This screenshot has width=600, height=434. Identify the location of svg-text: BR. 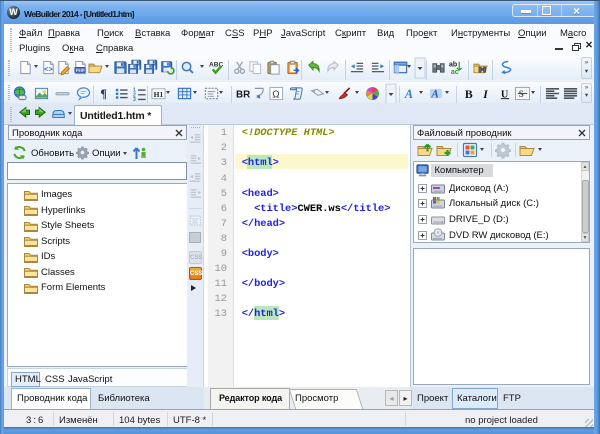
(243, 94).